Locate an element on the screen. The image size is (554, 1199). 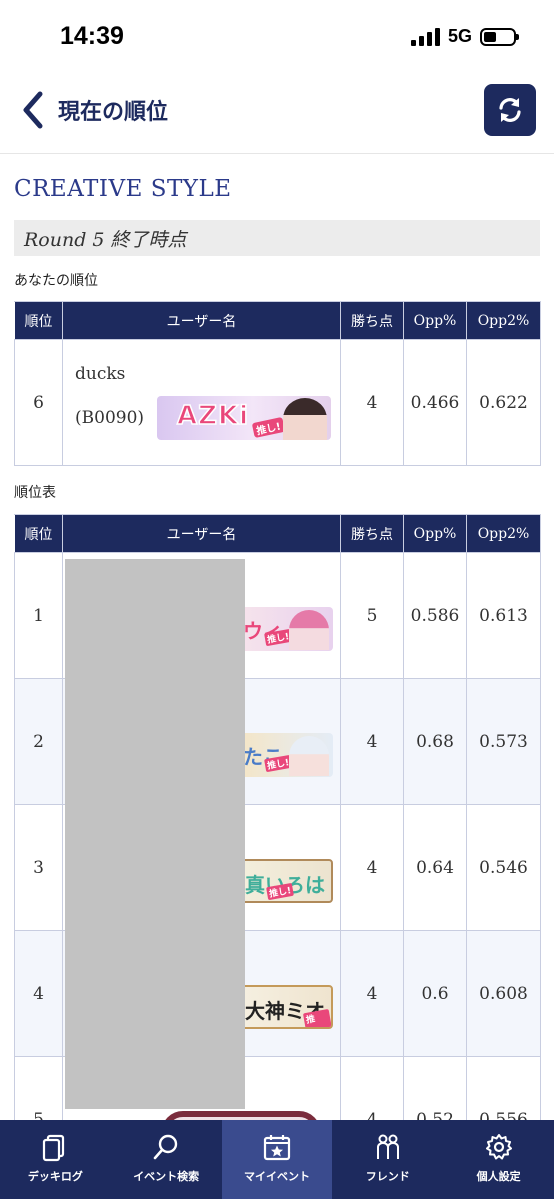
page-title: 現在の順位 is located at coordinates (113, 112).